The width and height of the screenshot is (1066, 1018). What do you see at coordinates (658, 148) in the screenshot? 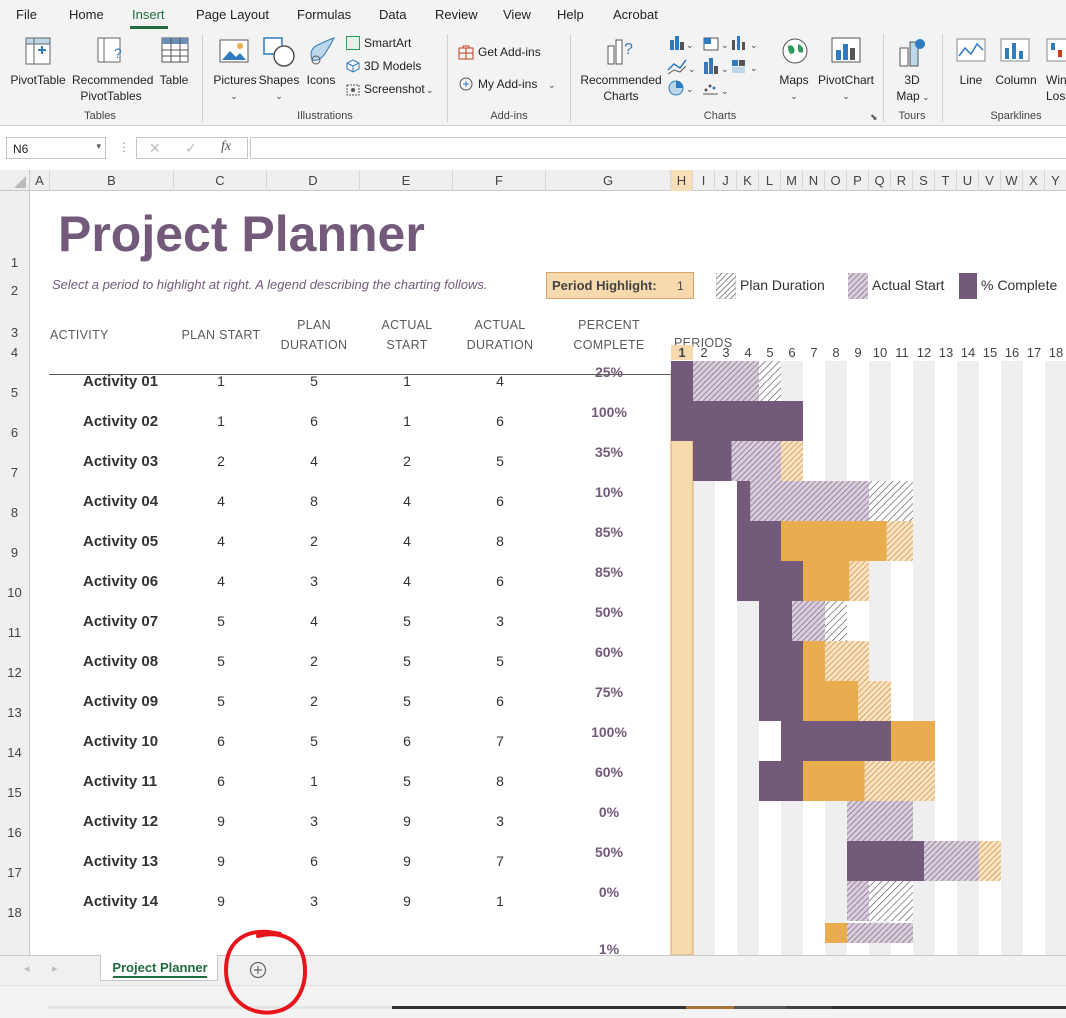
I see `formula-input` at bounding box center [658, 148].